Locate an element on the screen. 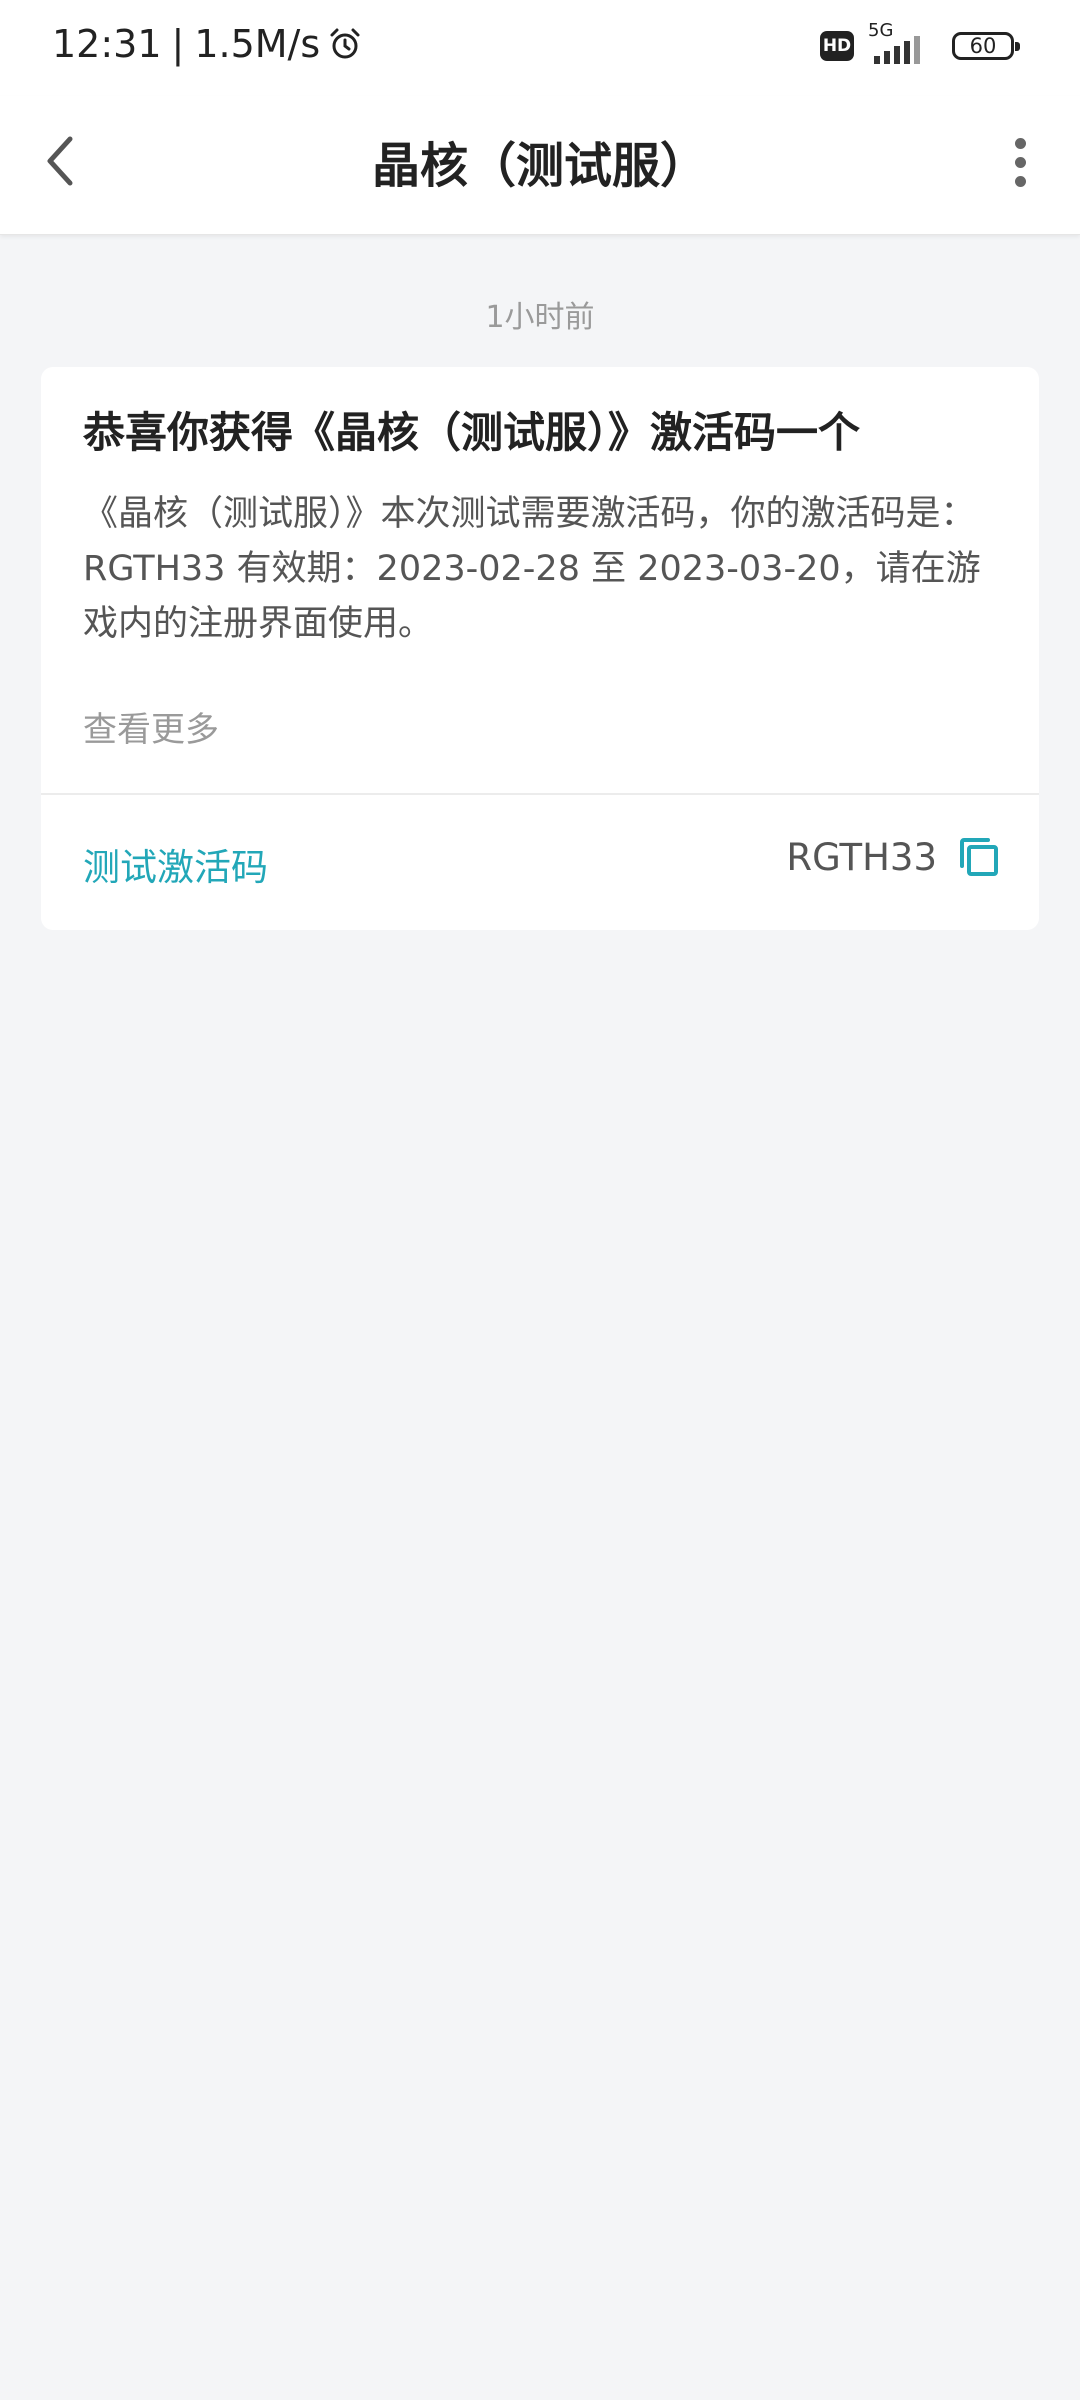 The image size is (1080, 2400). view-more-link: 查看更多 is located at coordinates (151, 726).